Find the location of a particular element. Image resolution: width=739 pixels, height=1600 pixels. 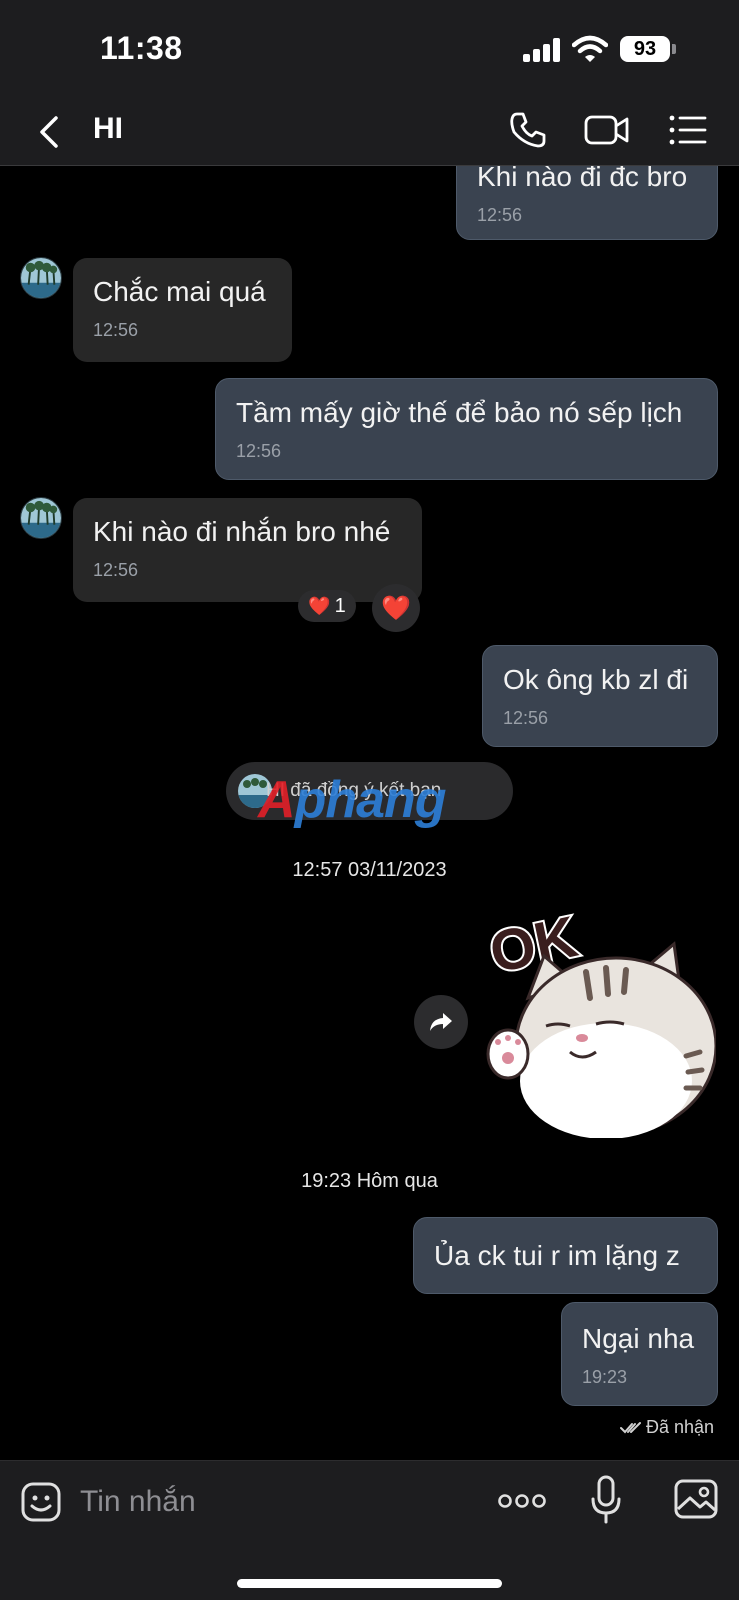

menu-button is located at coordinates (688, 130).